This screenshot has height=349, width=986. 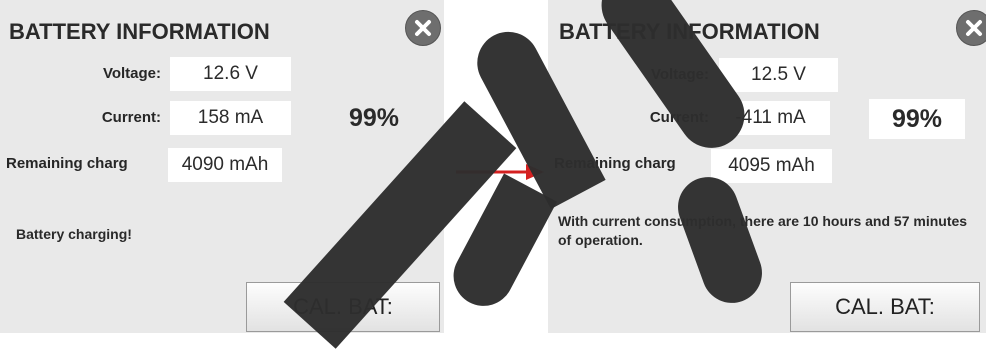 What do you see at coordinates (230, 74) in the screenshot?
I see `voltage-value: 12.6 V` at bounding box center [230, 74].